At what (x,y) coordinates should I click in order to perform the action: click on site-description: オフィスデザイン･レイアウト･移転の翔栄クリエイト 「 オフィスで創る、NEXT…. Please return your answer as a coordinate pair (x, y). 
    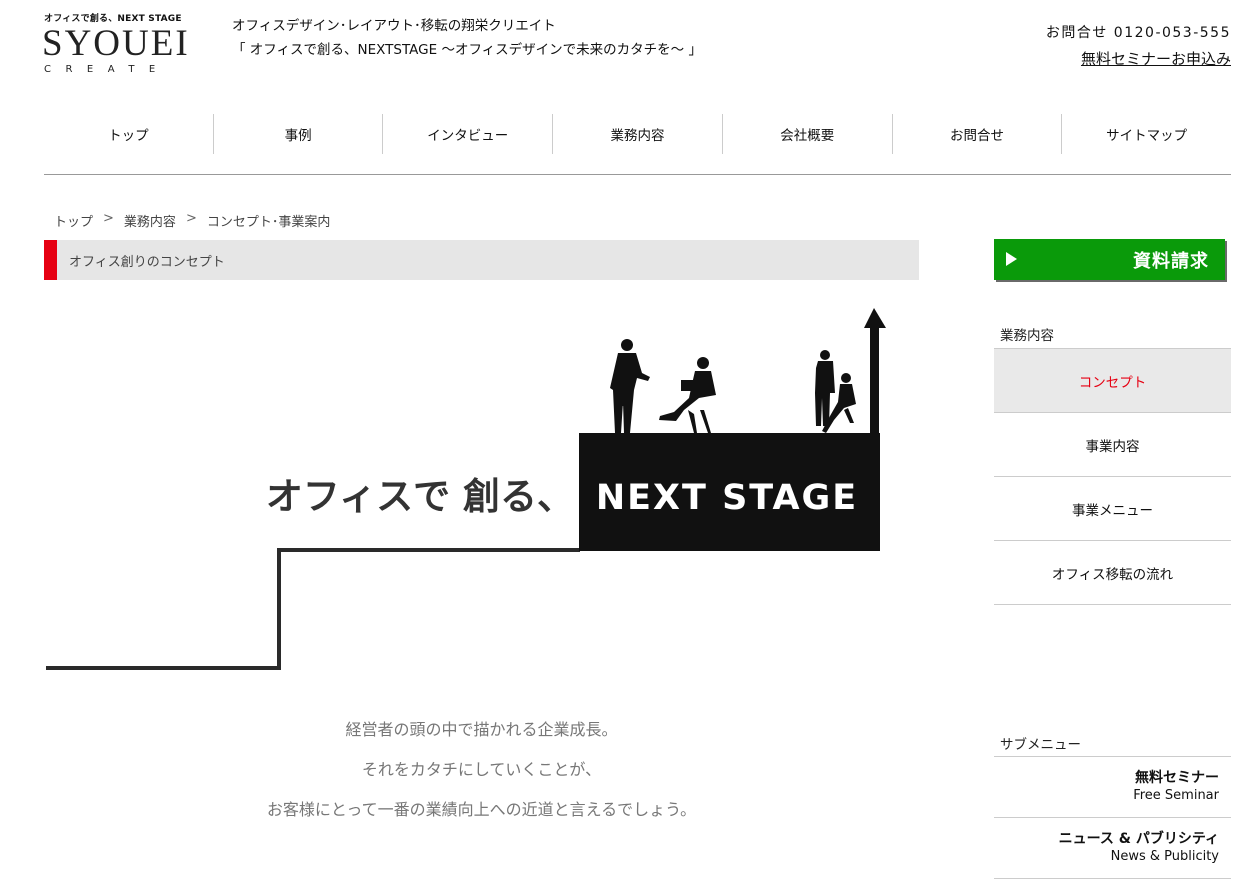
    Looking at the image, I should click on (467, 38).